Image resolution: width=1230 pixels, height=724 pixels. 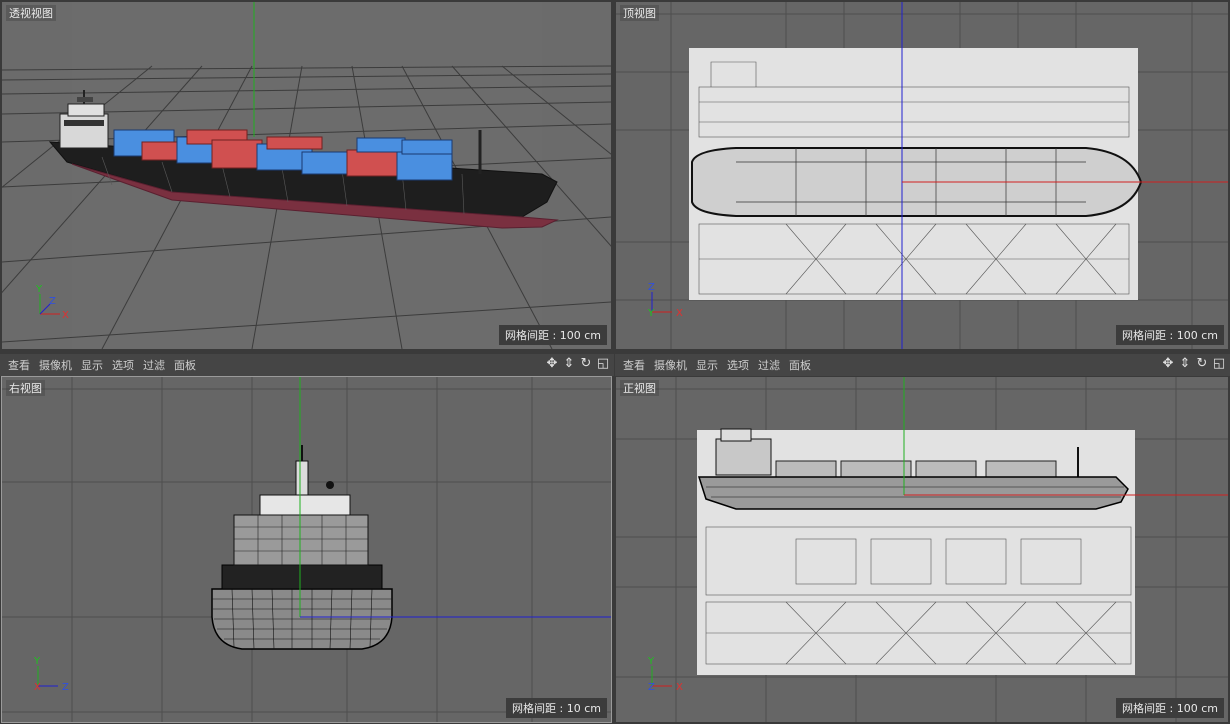 I want to click on grid-spacing-readout: 网格间距 : 10 cm, so click(x=556, y=708).